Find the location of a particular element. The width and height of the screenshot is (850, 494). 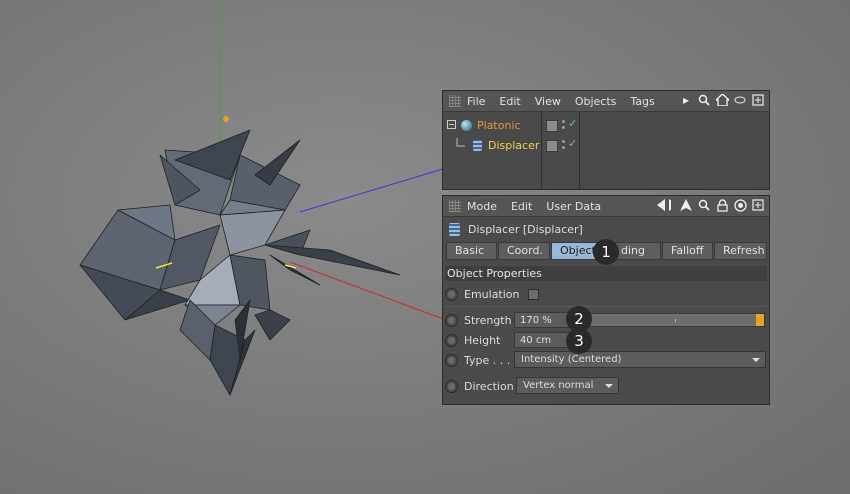

property-direction: Direction is located at coordinates (479, 386).